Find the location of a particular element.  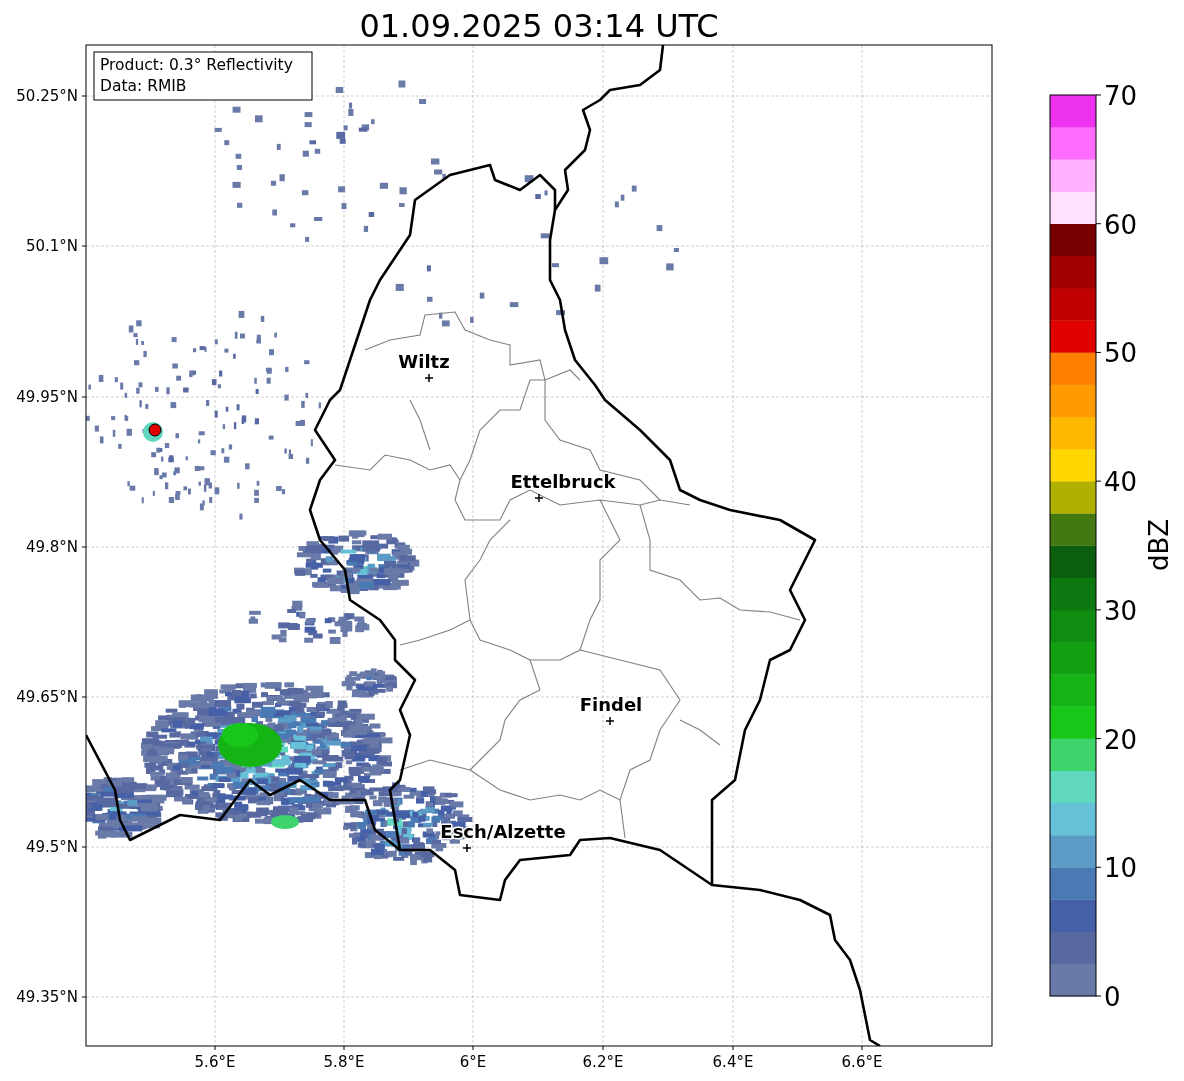

latitude-label: 49.35°N is located at coordinates (47, 997).